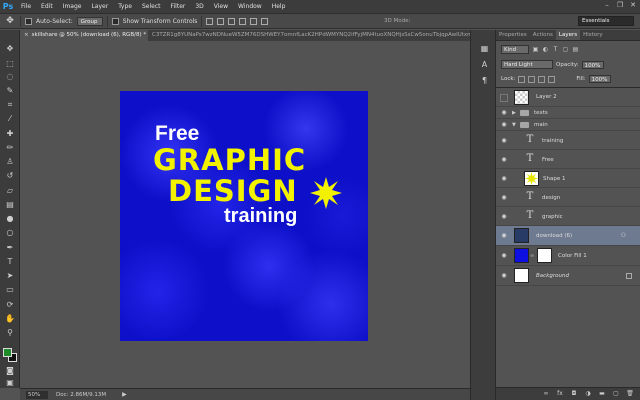 Image resolution: width=640 pixels, height=400 pixels. What do you see at coordinates (513, 35) in the screenshot?
I see `tab-properties: Properties` at bounding box center [513, 35].